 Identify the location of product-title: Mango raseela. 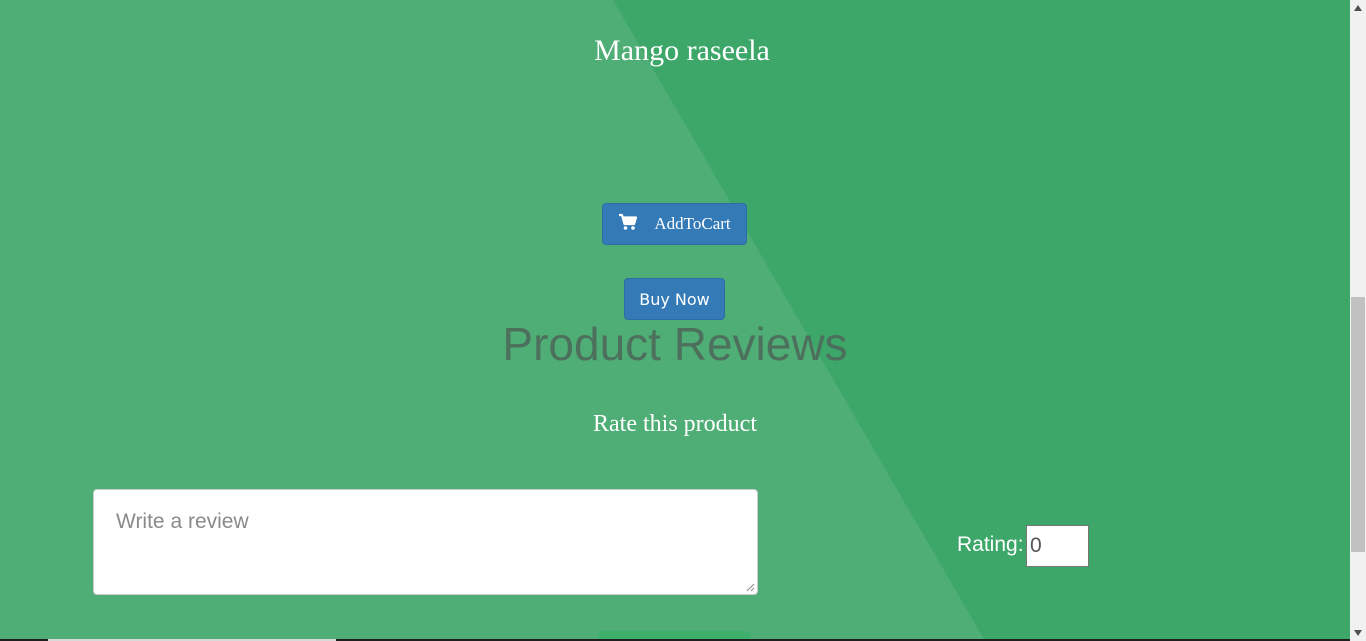
(682, 50).